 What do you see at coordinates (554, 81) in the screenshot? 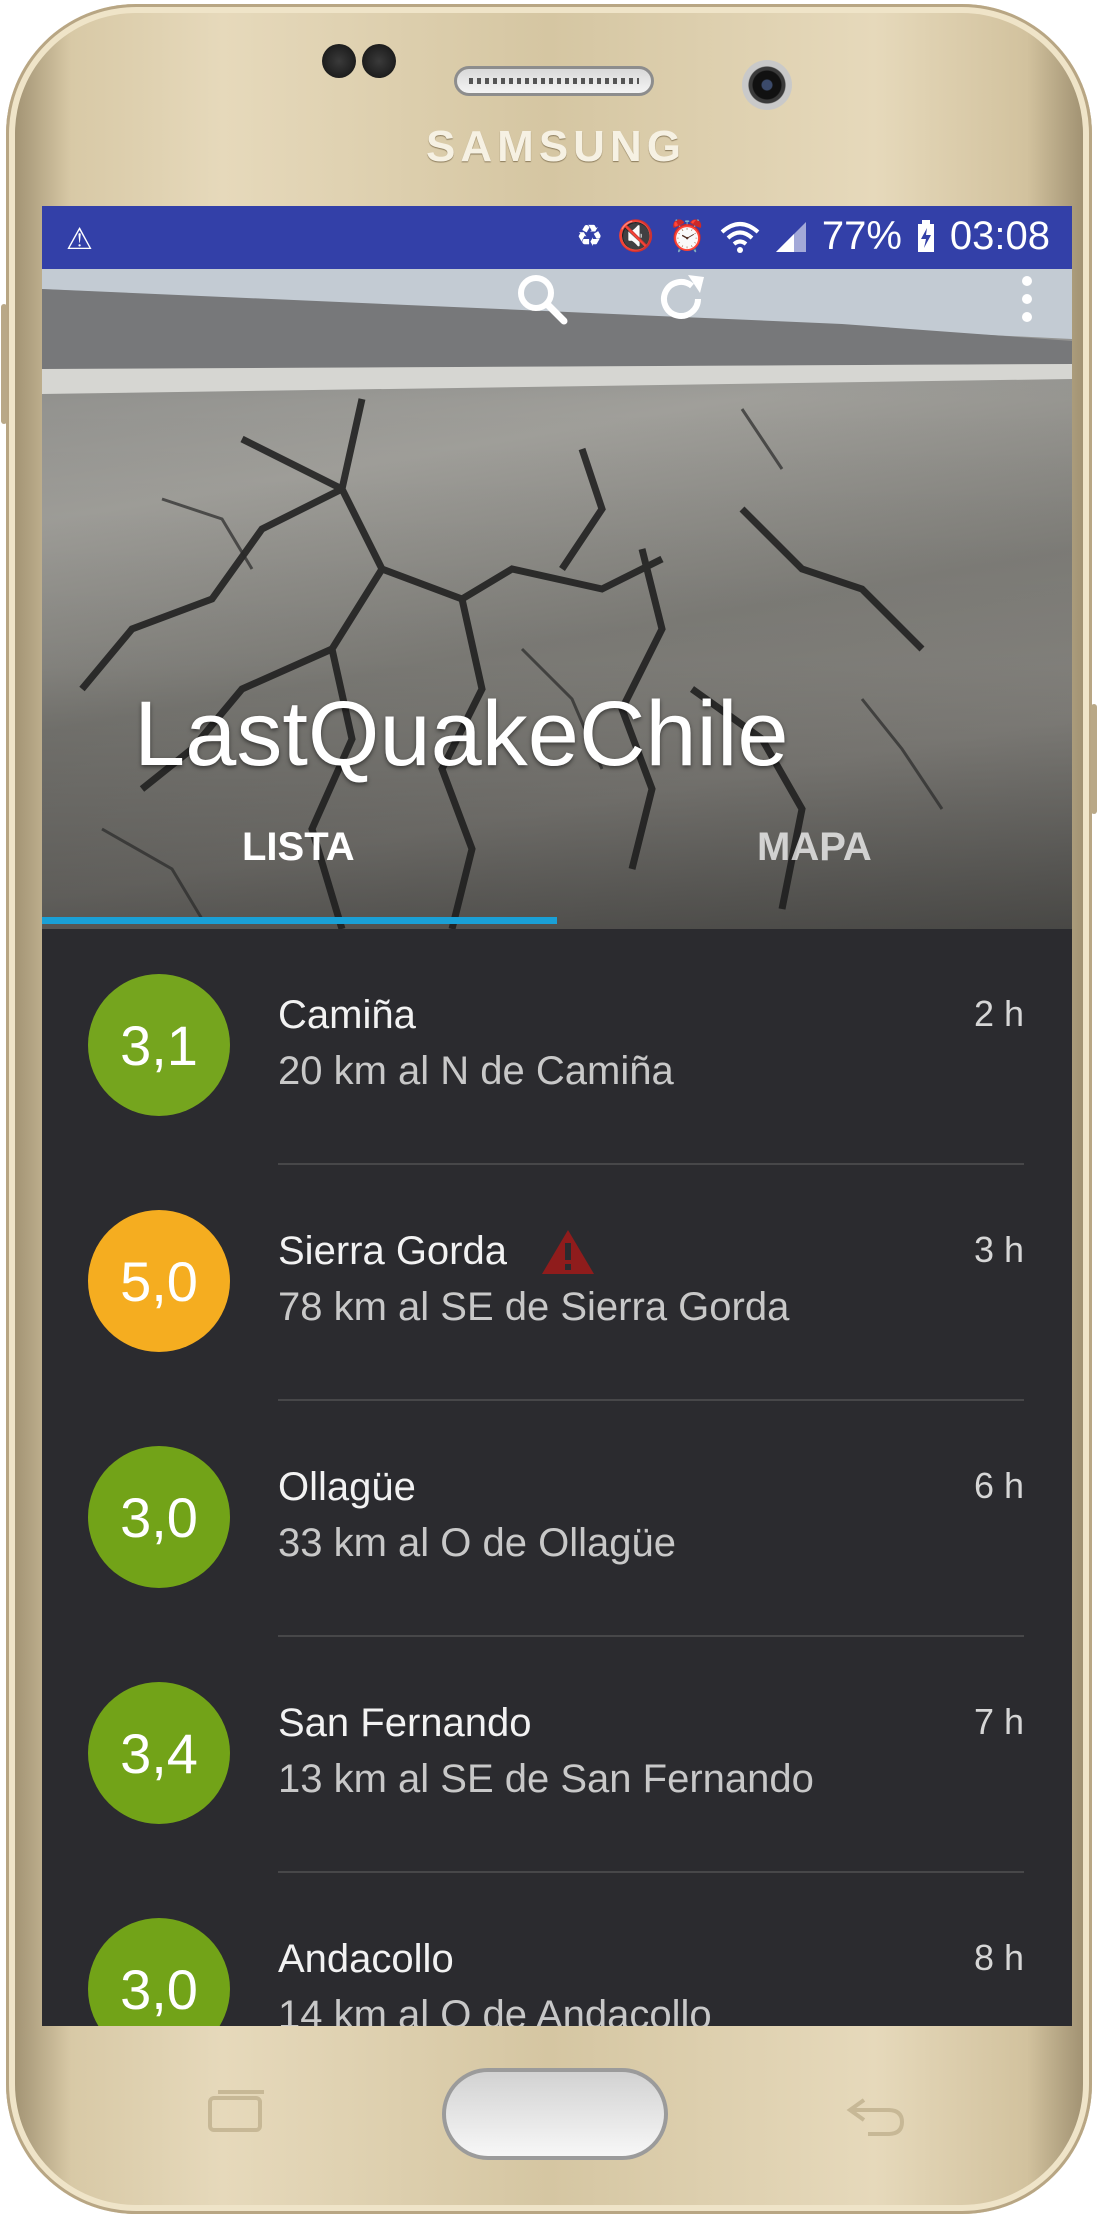
I see `earpiece-speaker` at bounding box center [554, 81].